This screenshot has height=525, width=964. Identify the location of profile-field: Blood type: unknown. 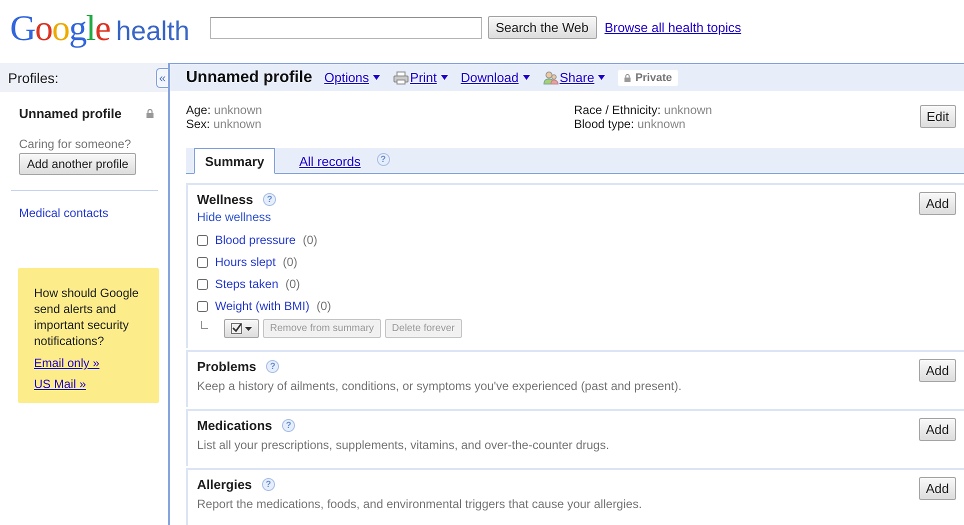
(747, 124).